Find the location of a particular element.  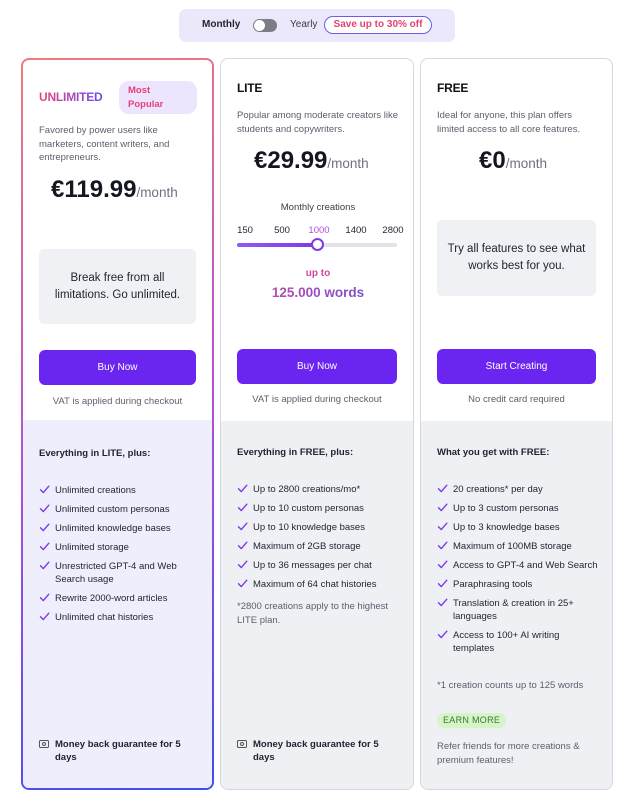

slider-ticks: 150 500 1000 1400 2800 is located at coordinates (320, 231).